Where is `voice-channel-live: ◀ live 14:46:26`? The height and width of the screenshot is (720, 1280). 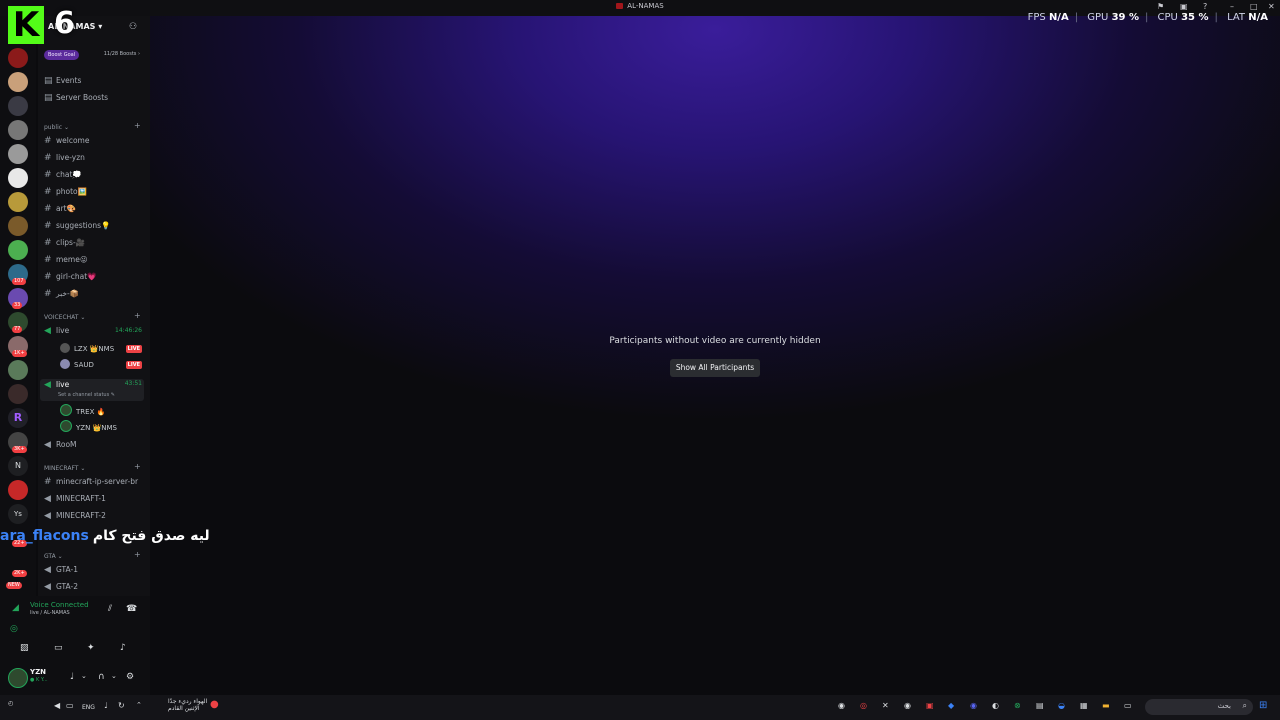
voice-channel-live: ◀ live 14:46:26 is located at coordinates (94, 333).